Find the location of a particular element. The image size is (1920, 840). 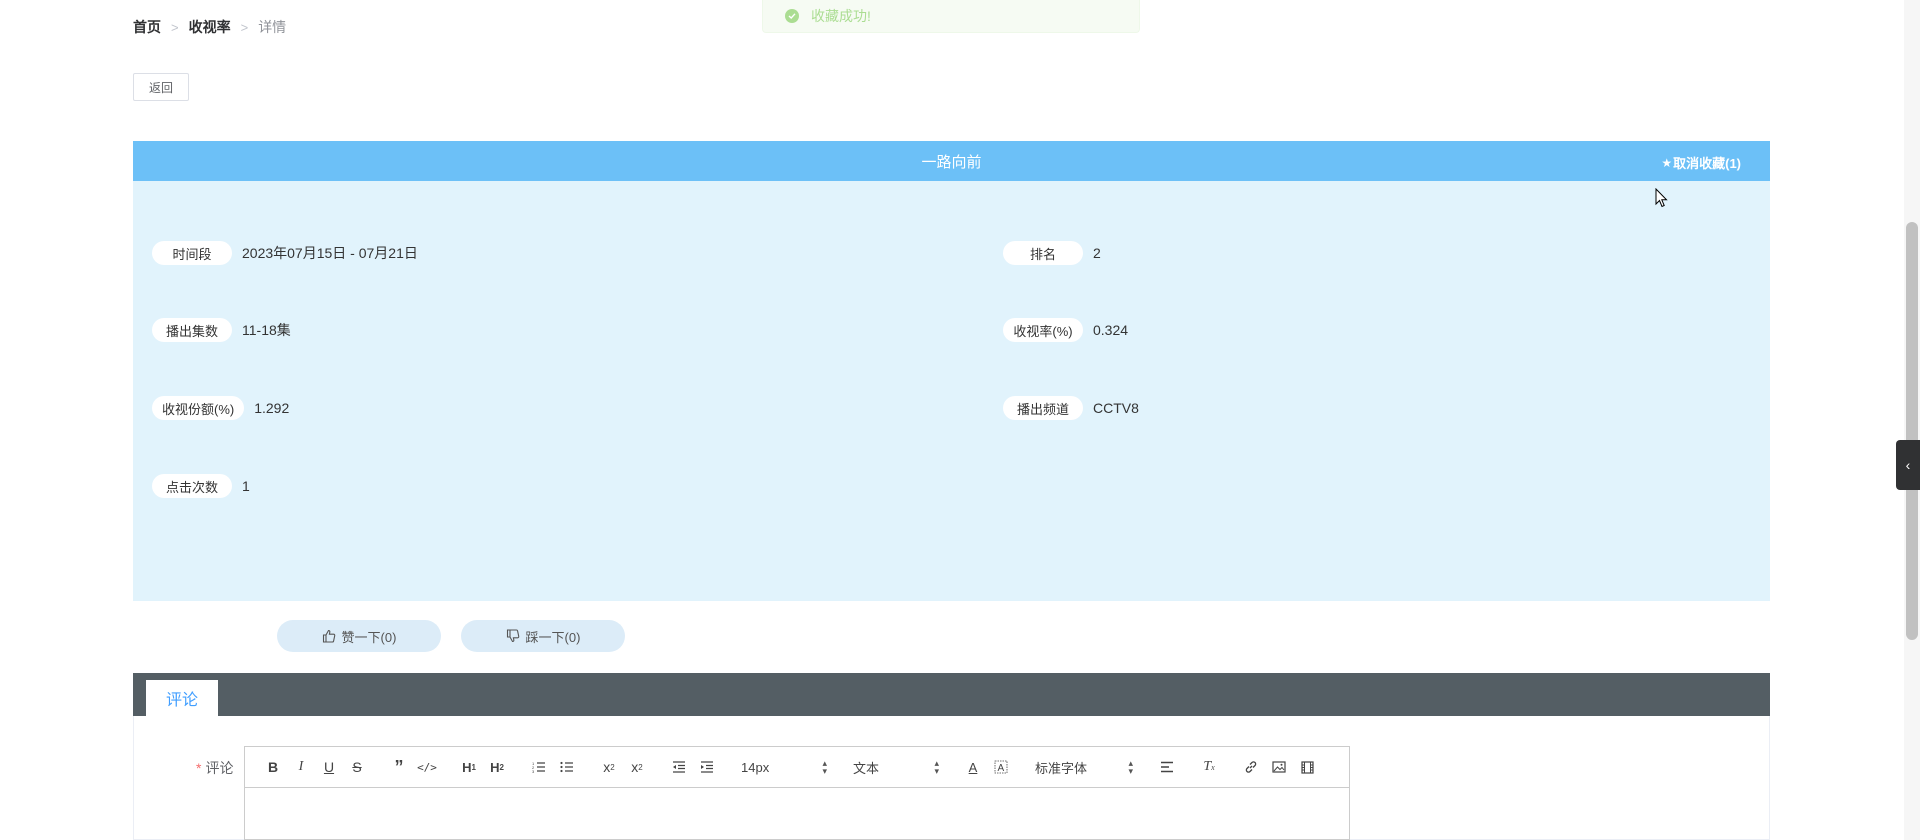

required-mark: * is located at coordinates (199, 768).